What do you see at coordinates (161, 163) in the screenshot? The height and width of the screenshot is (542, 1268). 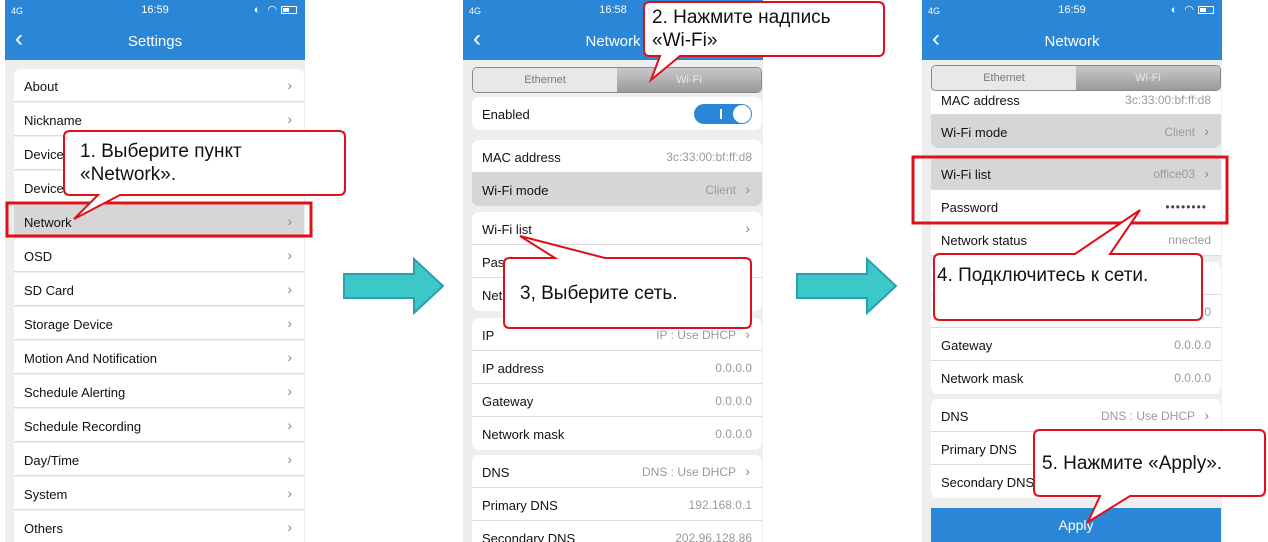 I see `callout-step-1: 1. Выберите пункт «Network».` at bounding box center [161, 163].